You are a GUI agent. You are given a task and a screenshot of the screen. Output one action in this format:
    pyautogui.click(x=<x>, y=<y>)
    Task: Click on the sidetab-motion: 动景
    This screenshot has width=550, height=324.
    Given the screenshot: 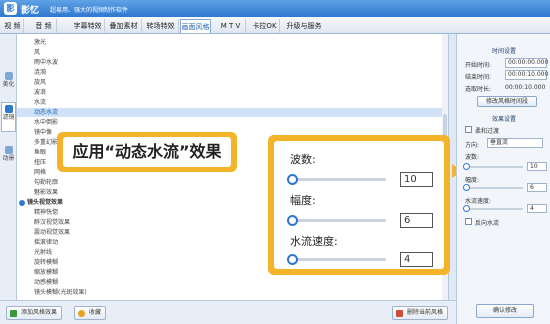 What is the action you would take?
    pyautogui.click(x=8, y=153)
    